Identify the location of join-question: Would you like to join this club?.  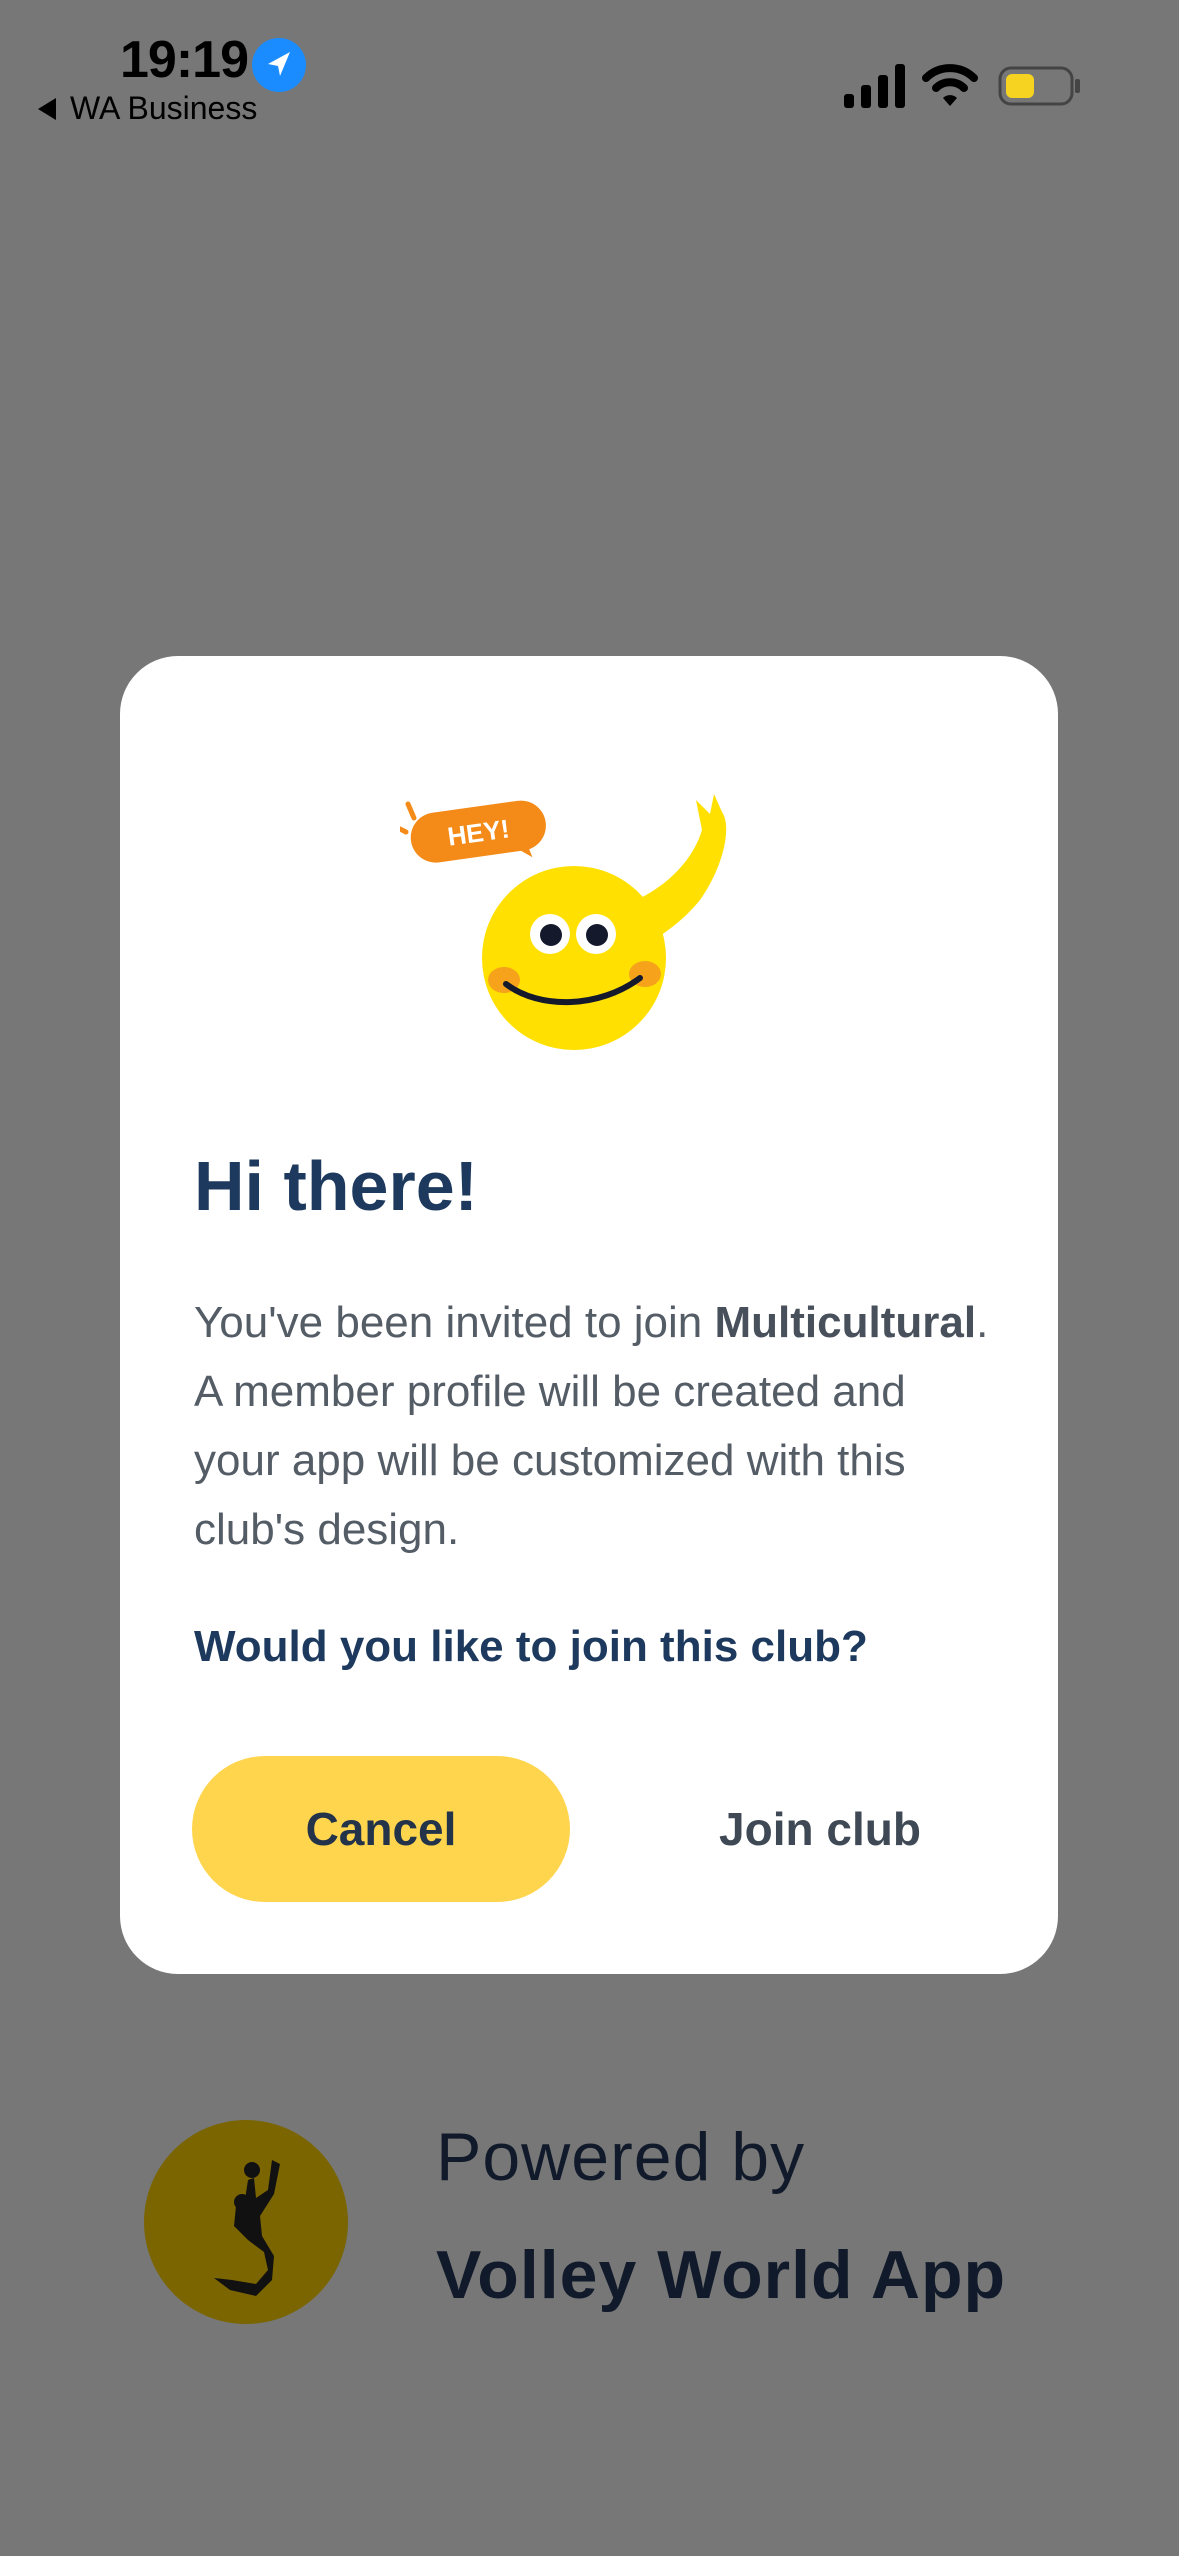
(531, 1646).